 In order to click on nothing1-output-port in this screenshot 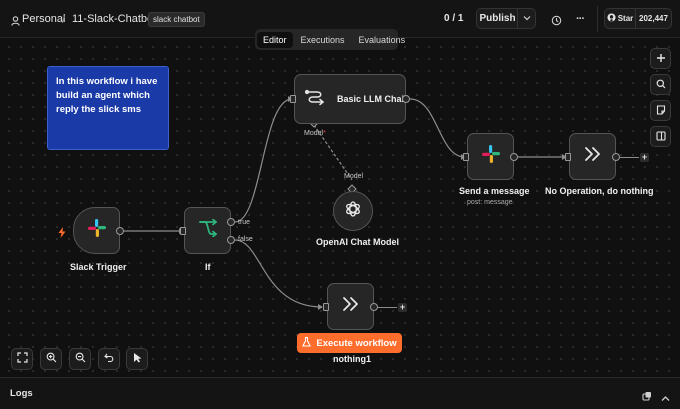, I will do `click(374, 307)`.